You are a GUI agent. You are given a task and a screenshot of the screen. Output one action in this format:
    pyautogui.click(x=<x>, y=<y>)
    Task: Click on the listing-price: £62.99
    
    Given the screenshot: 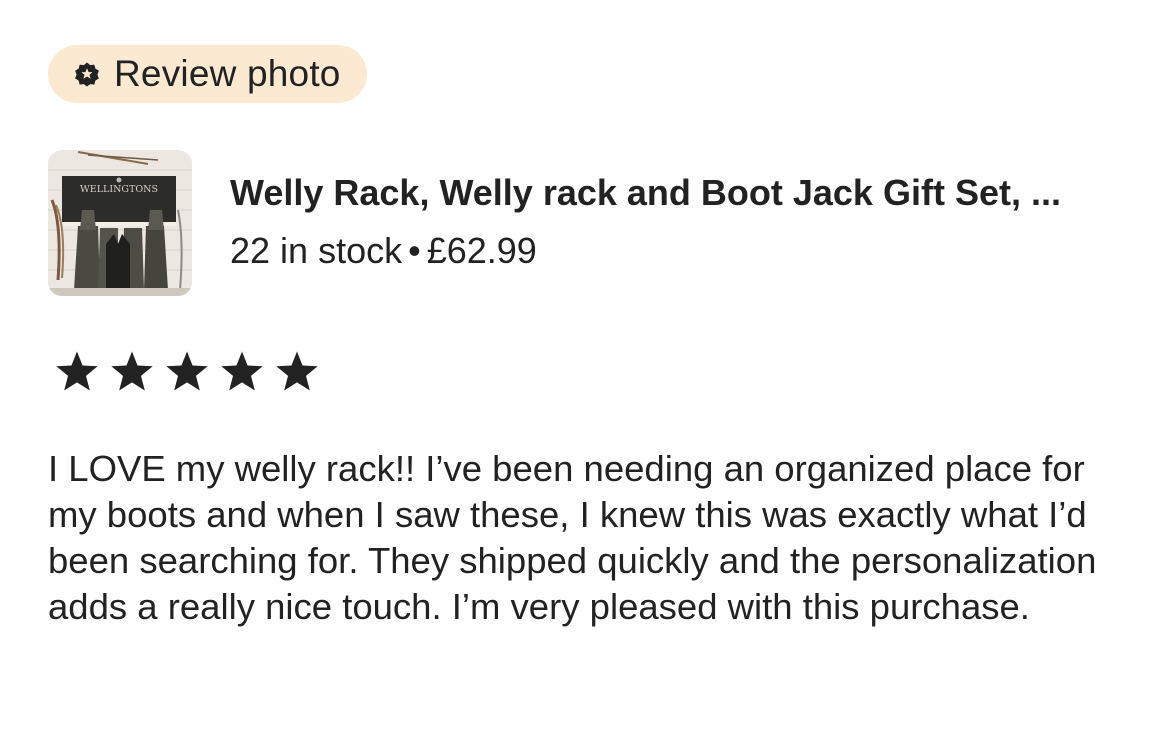 What is the action you would take?
    pyautogui.click(x=481, y=250)
    